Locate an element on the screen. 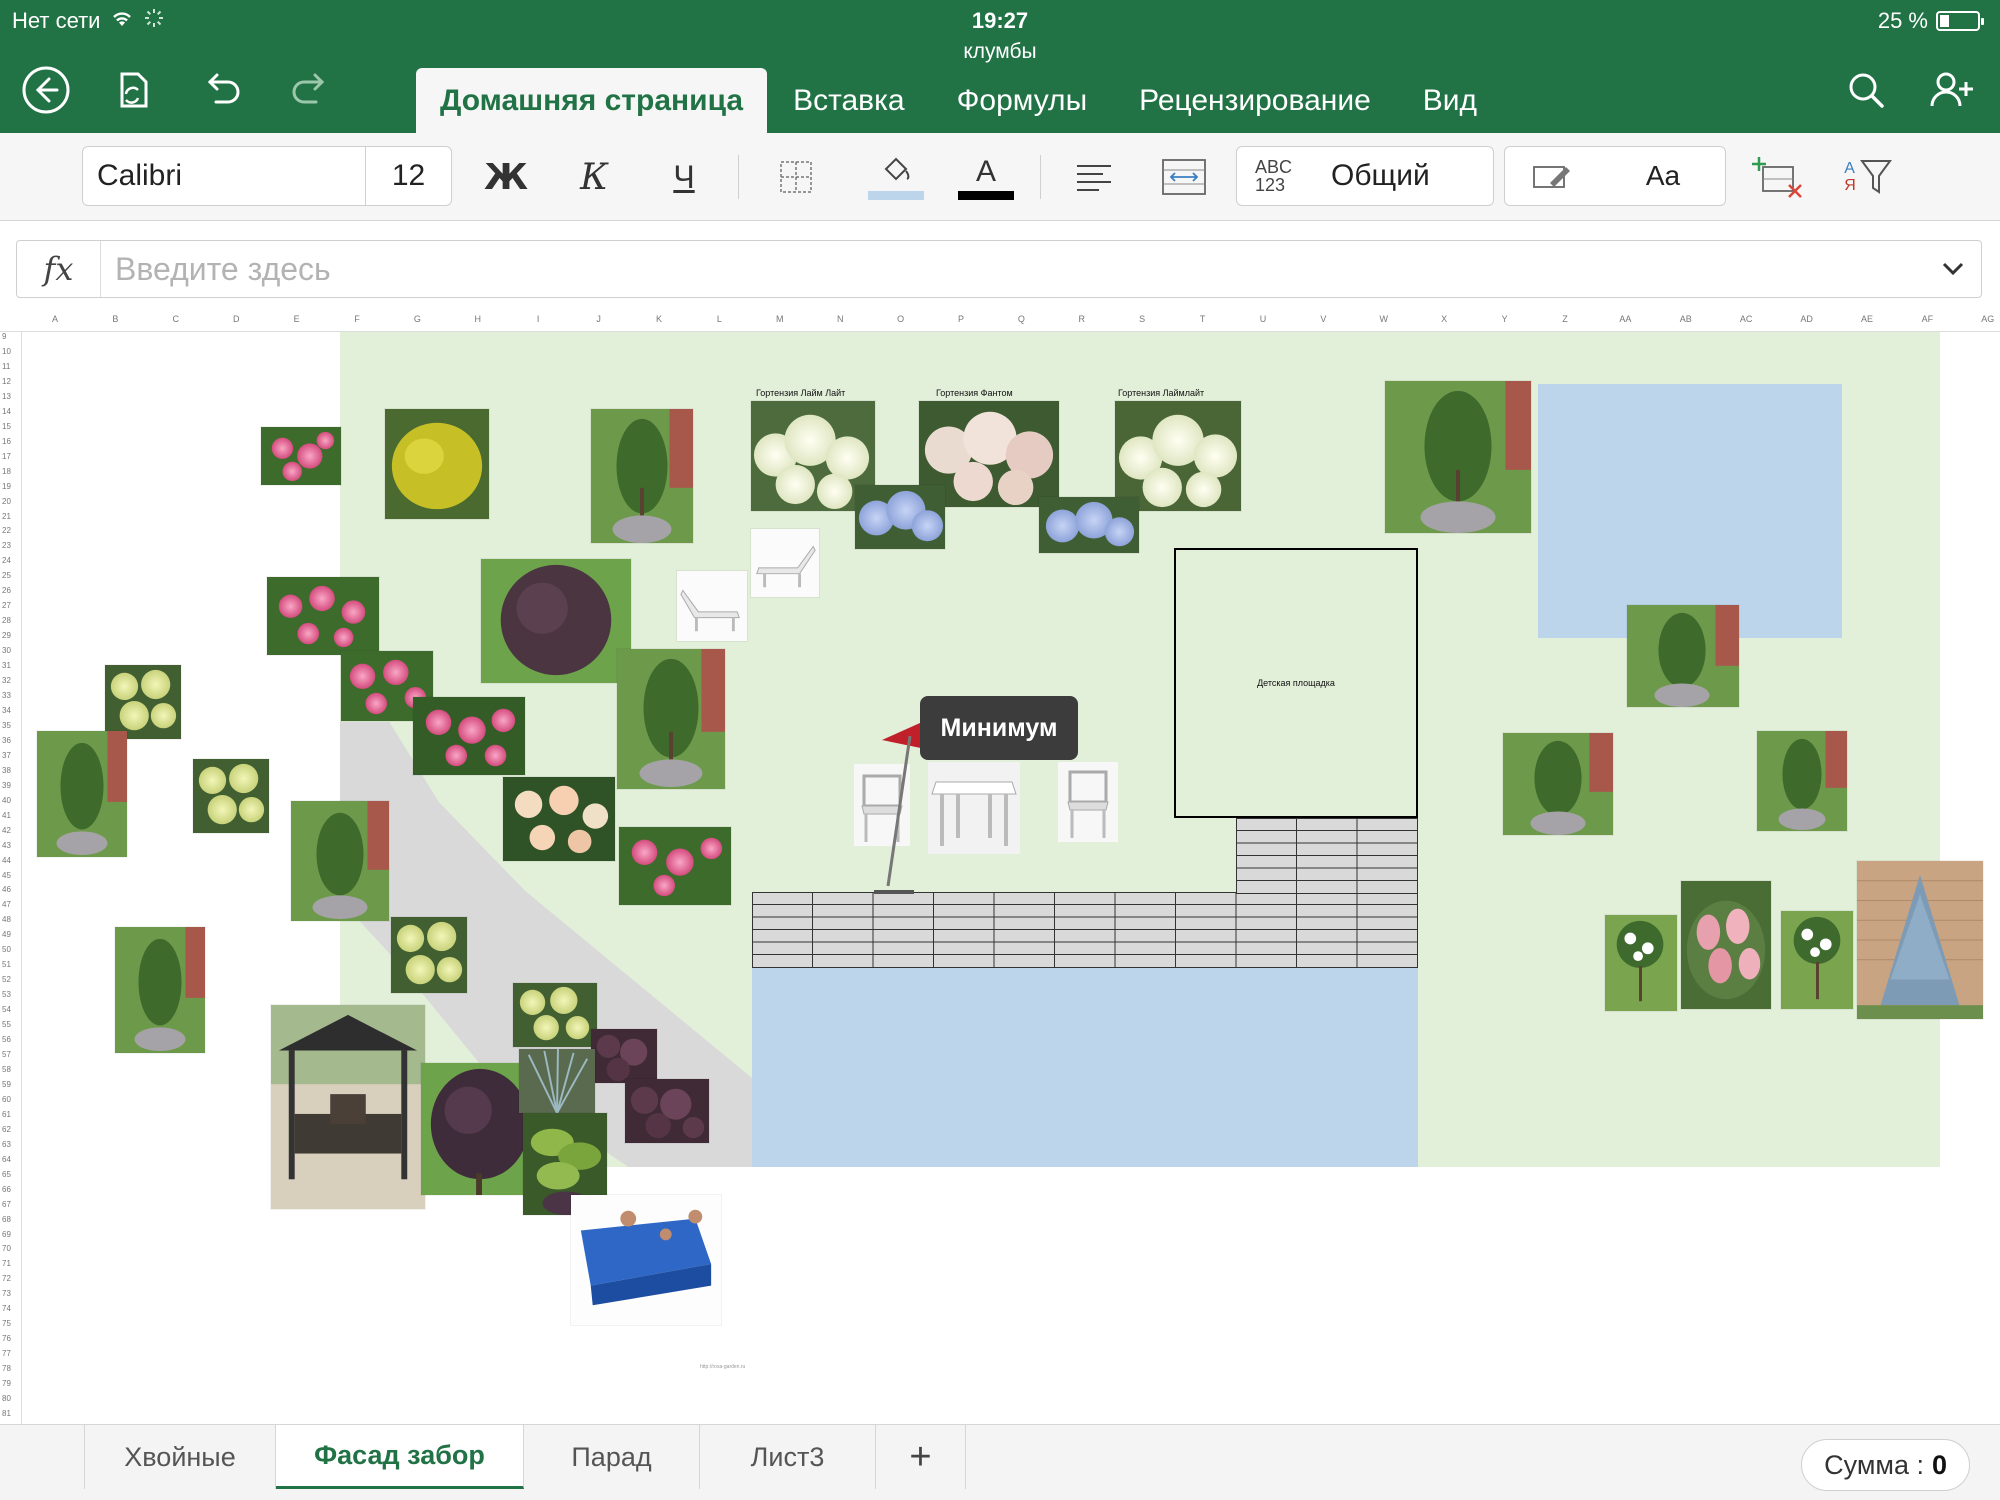 The image size is (2000, 1500). row-header: 20 is located at coordinates (6, 501).